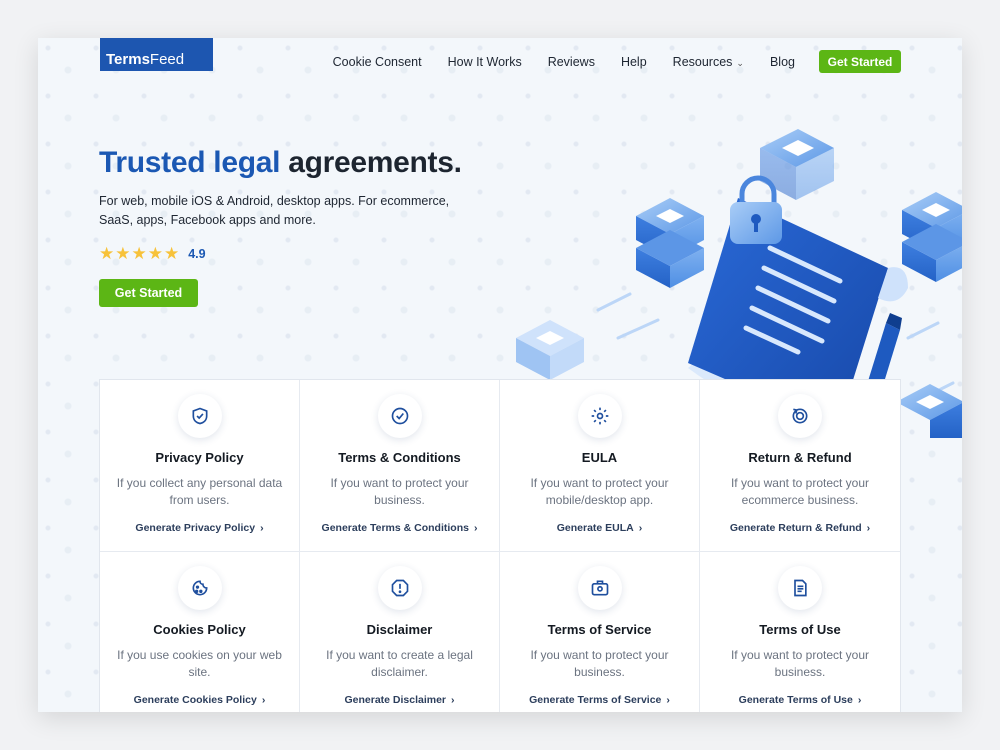  Describe the element at coordinates (199, 588) in the screenshot. I see `cookie-icon` at that location.